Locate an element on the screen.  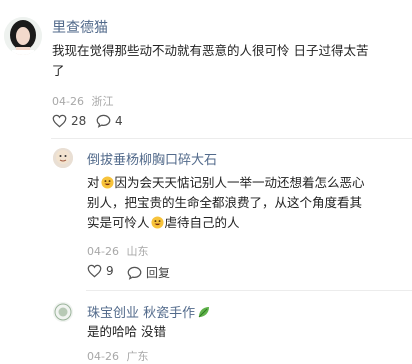
reply-text-line-1: 对因为会天天惦记别人一举一动还想着怎么恶心 is located at coordinates (226, 182).